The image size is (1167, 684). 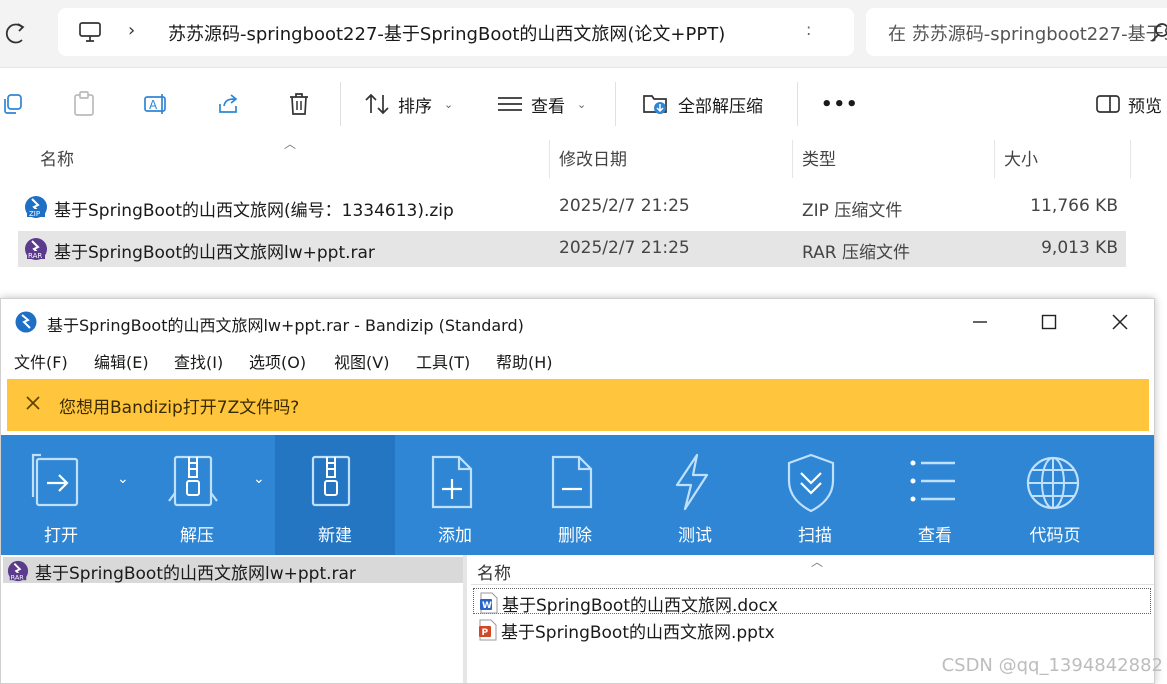 I want to click on bandizip-app-icon, so click(x=26, y=322).